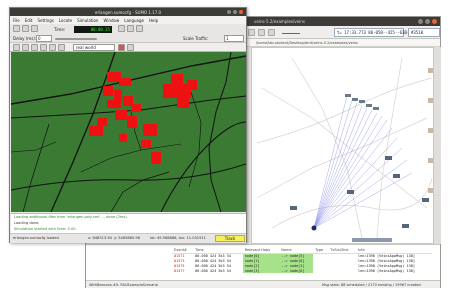 This screenshot has width=450, height=299. Describe the element at coordinates (134, 20) in the screenshot. I see `menu-language: Language` at that location.